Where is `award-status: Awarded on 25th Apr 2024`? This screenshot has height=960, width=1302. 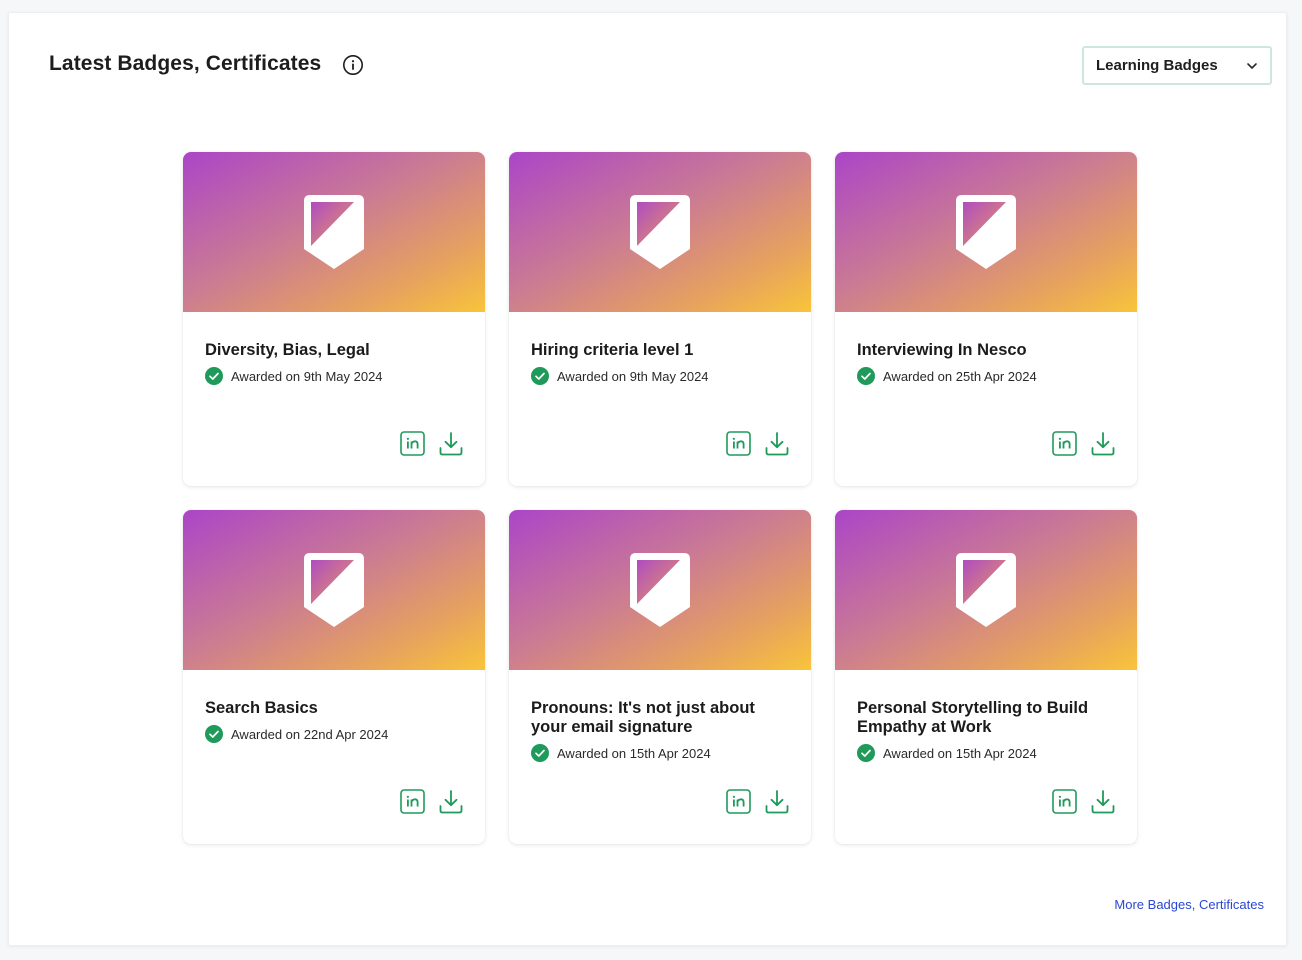
award-status: Awarded on 25th Apr 2024 is located at coordinates (947, 376).